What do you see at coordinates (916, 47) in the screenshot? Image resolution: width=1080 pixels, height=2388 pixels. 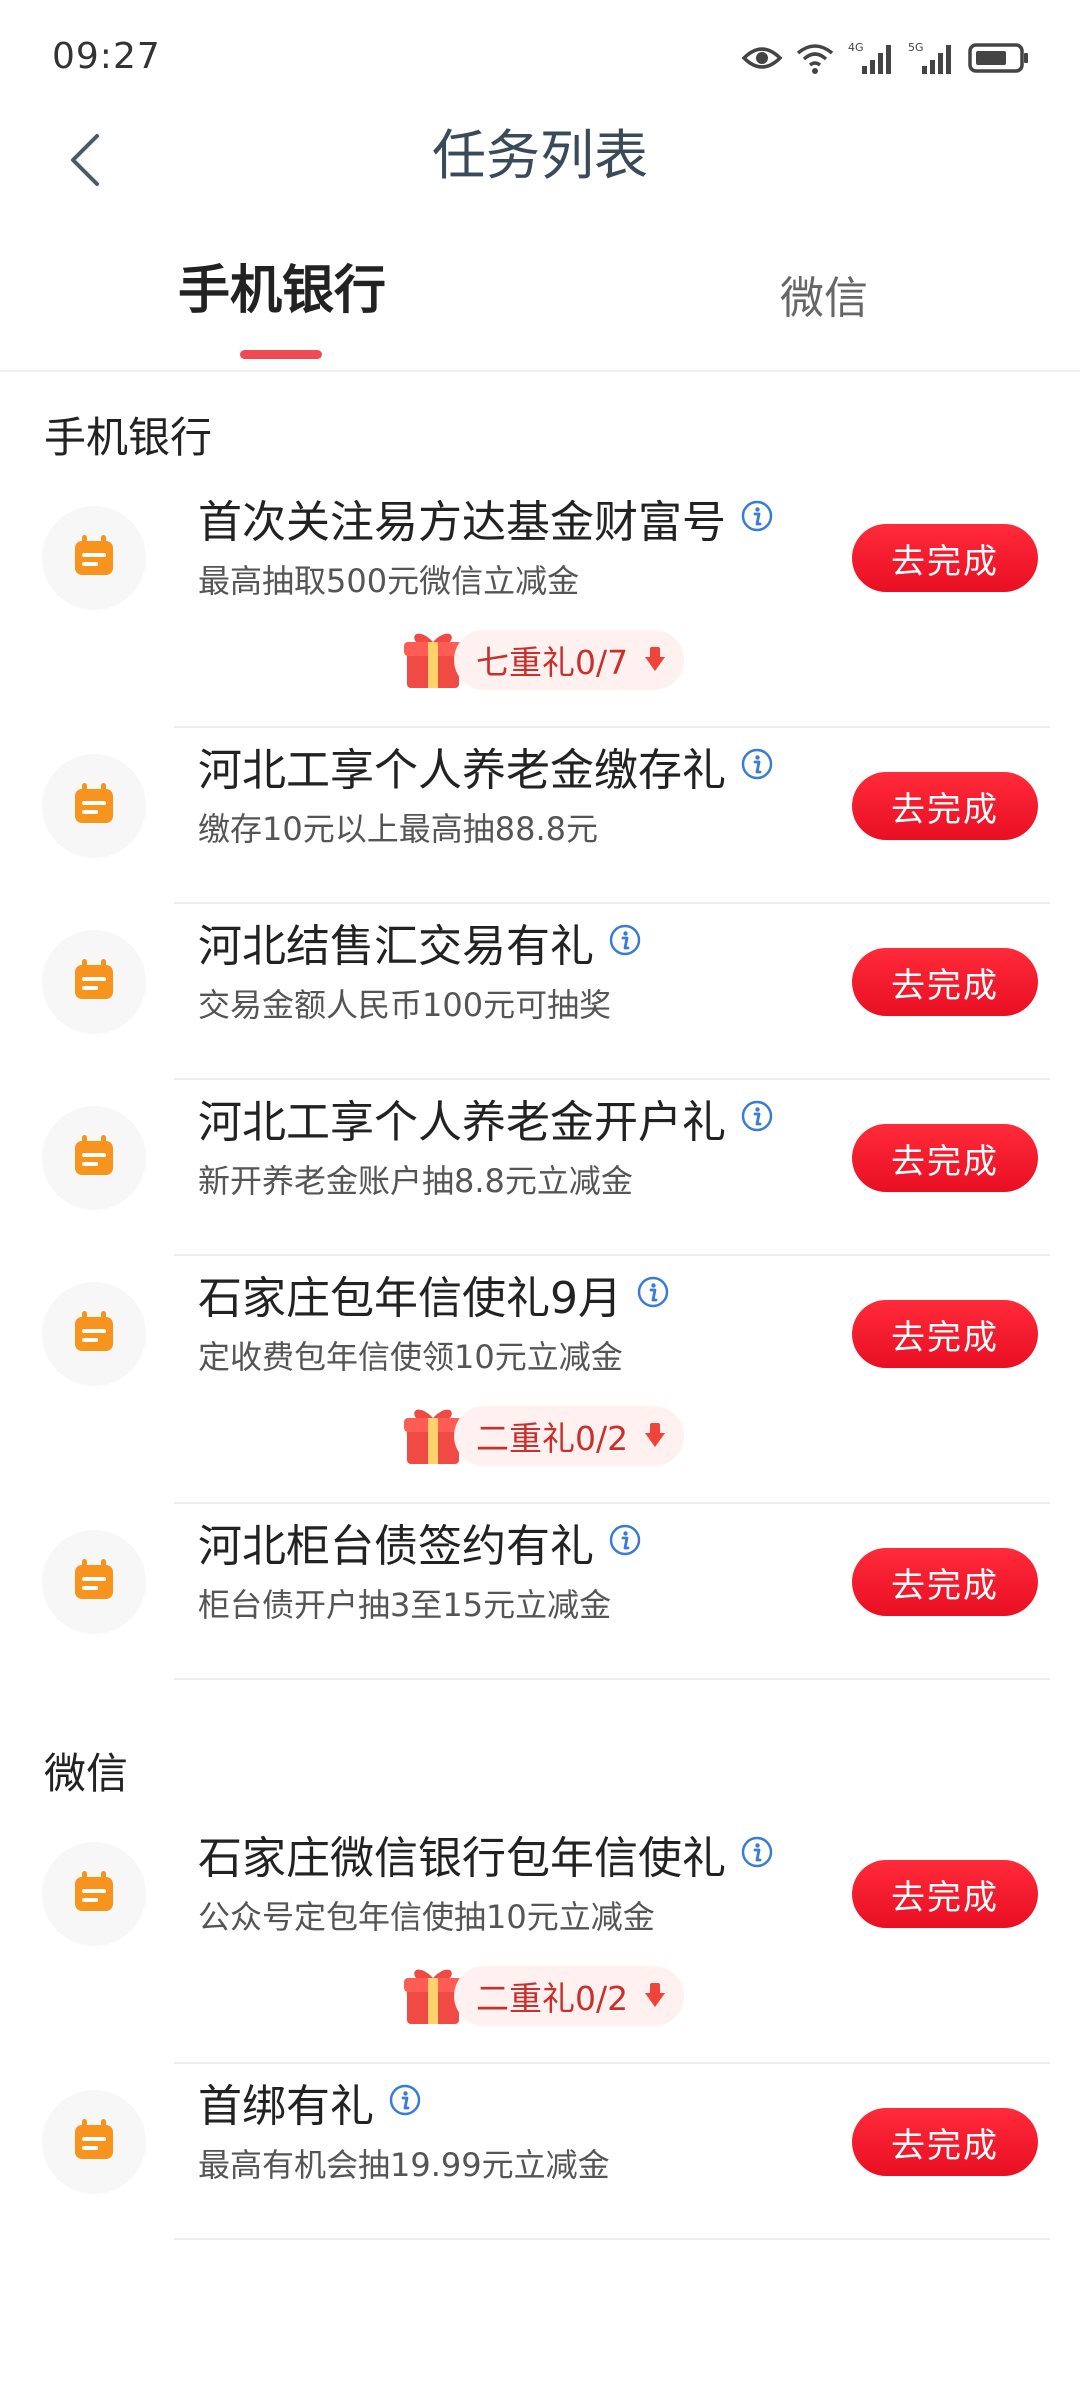 I see `svg-text: 5G` at bounding box center [916, 47].